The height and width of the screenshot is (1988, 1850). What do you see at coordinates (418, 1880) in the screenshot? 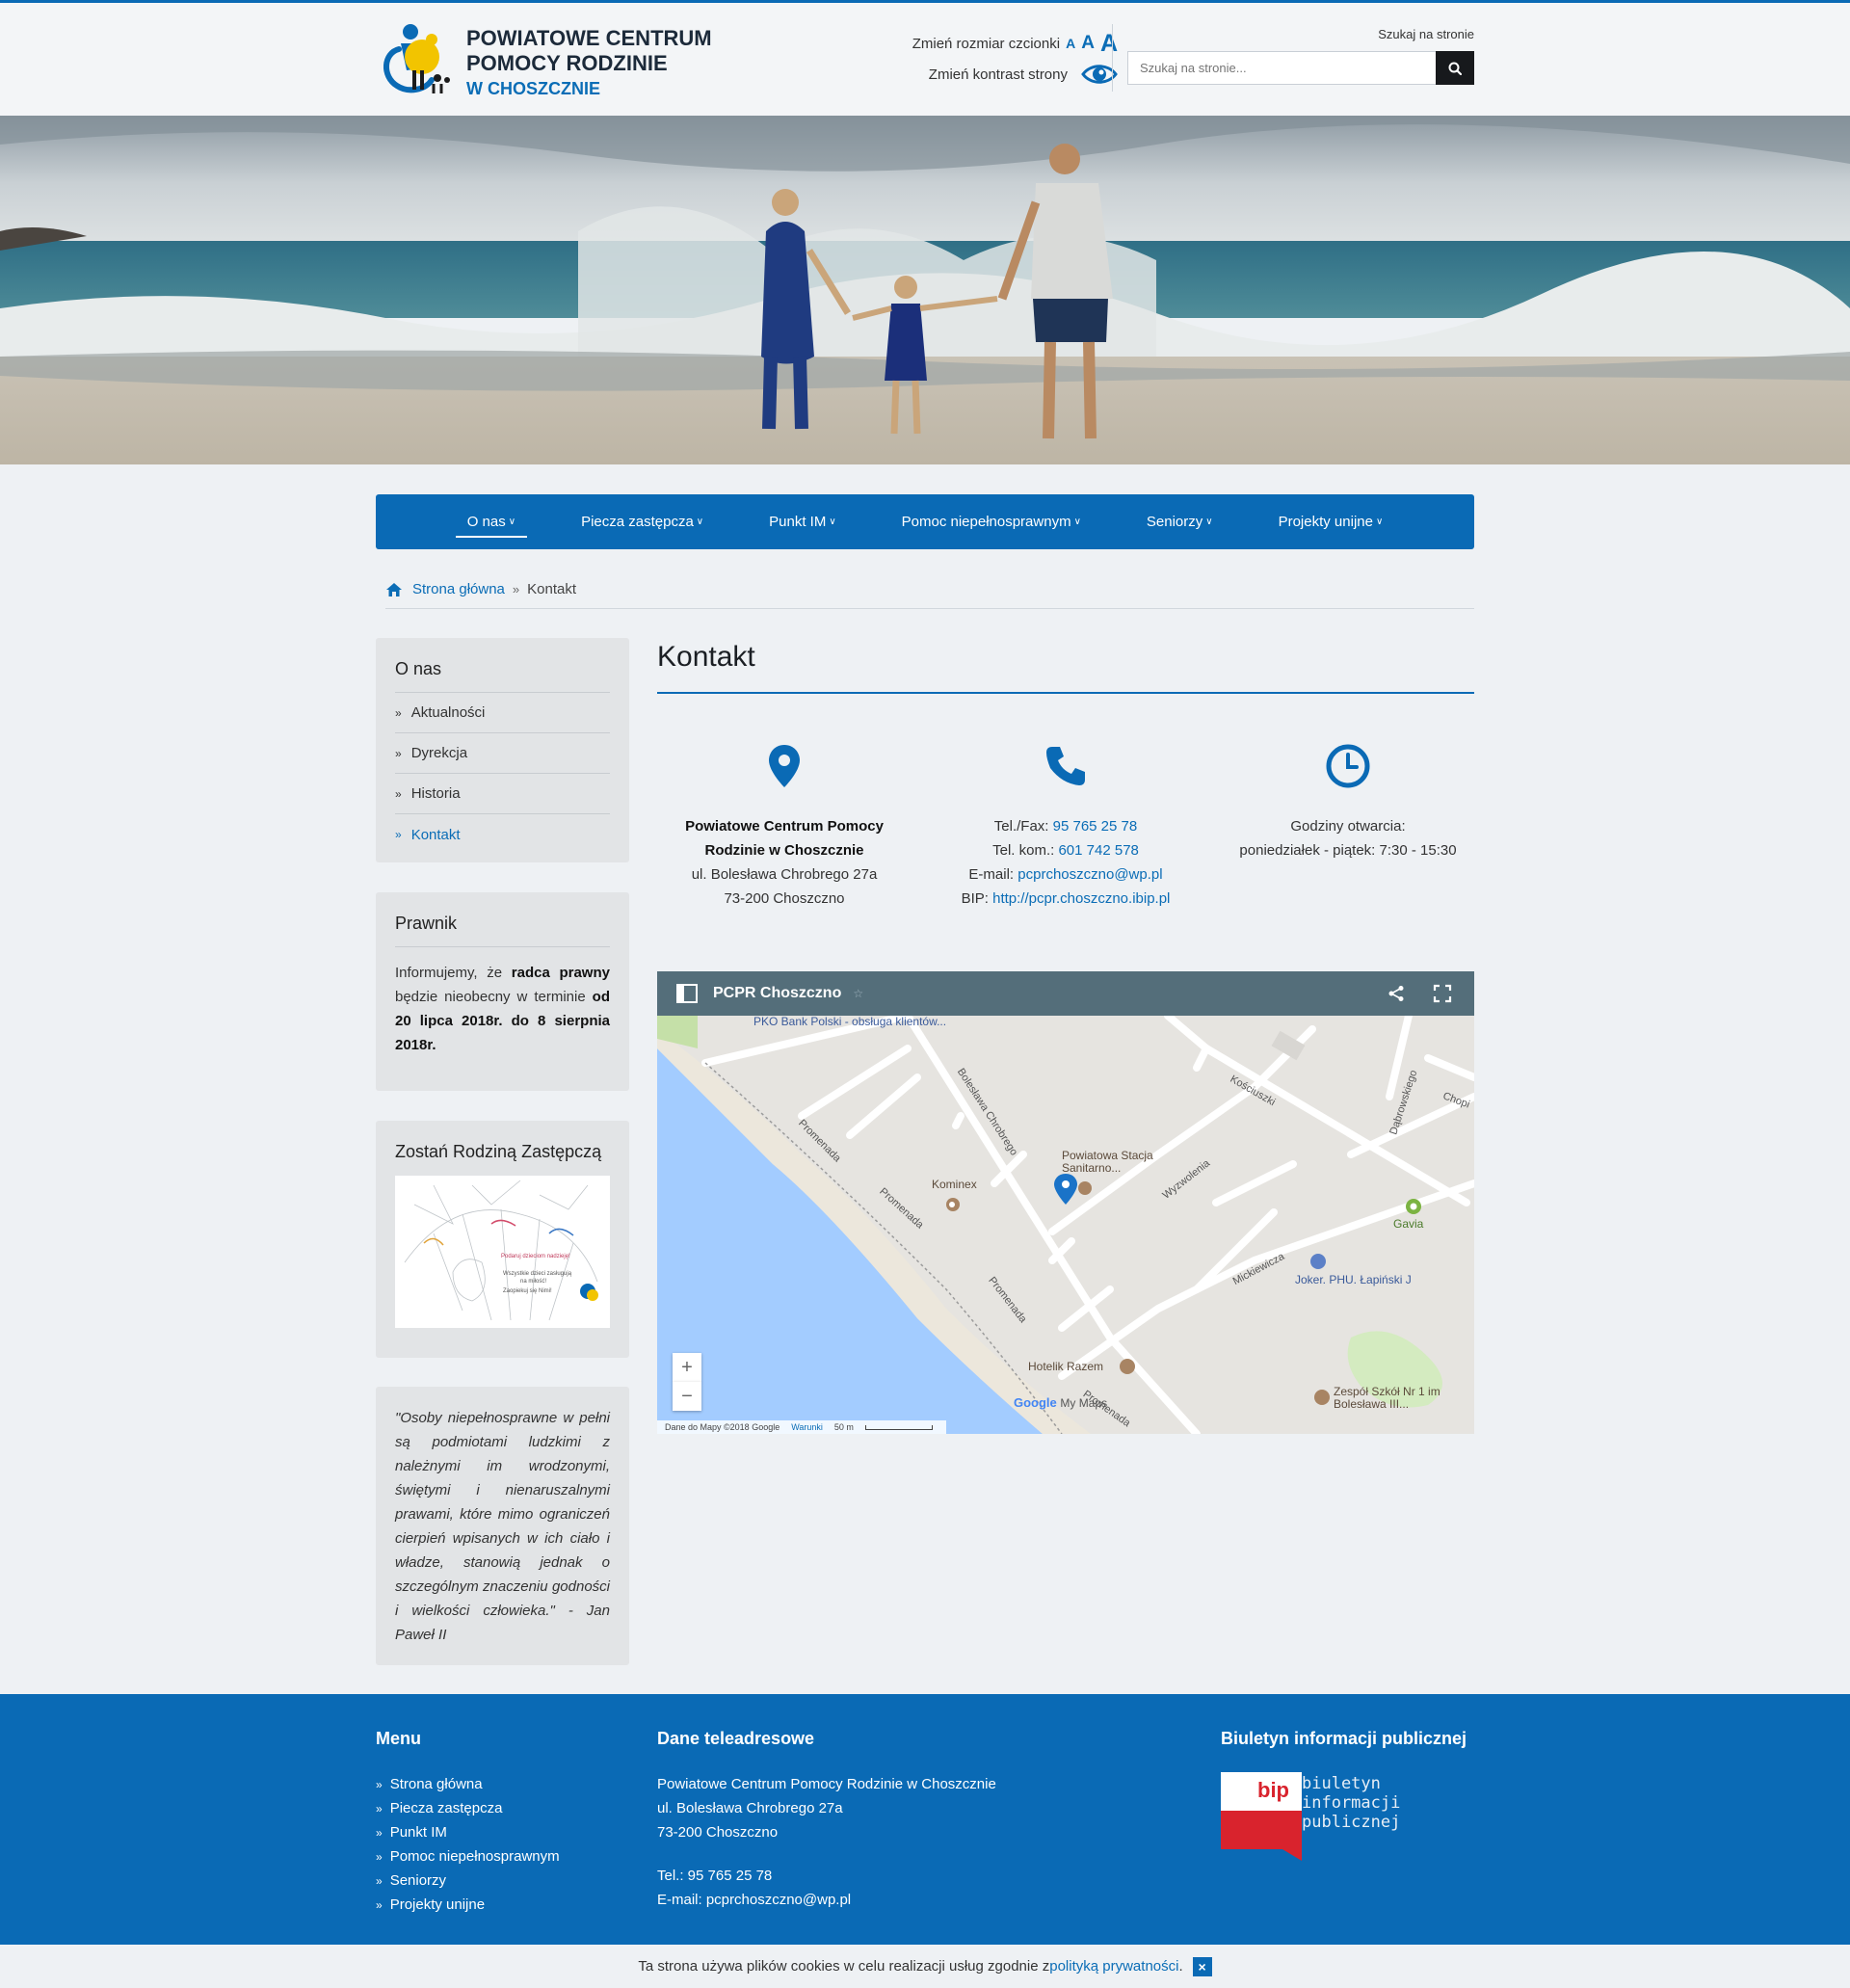
I see `footer-link-label: Seniorzy` at bounding box center [418, 1880].